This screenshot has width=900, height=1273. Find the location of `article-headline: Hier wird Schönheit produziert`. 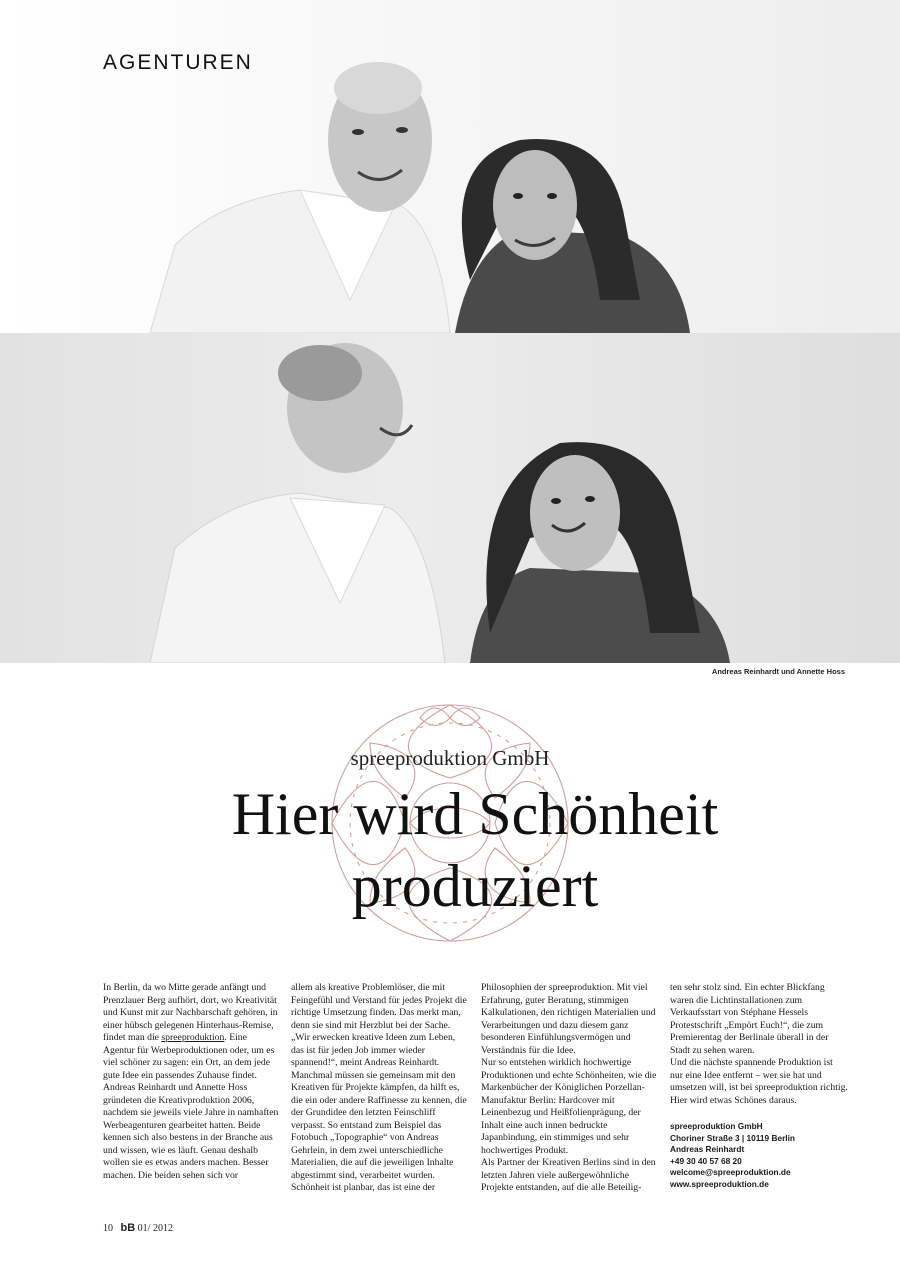

article-headline: Hier wird Schönheit produziert is located at coordinates (450, 850).